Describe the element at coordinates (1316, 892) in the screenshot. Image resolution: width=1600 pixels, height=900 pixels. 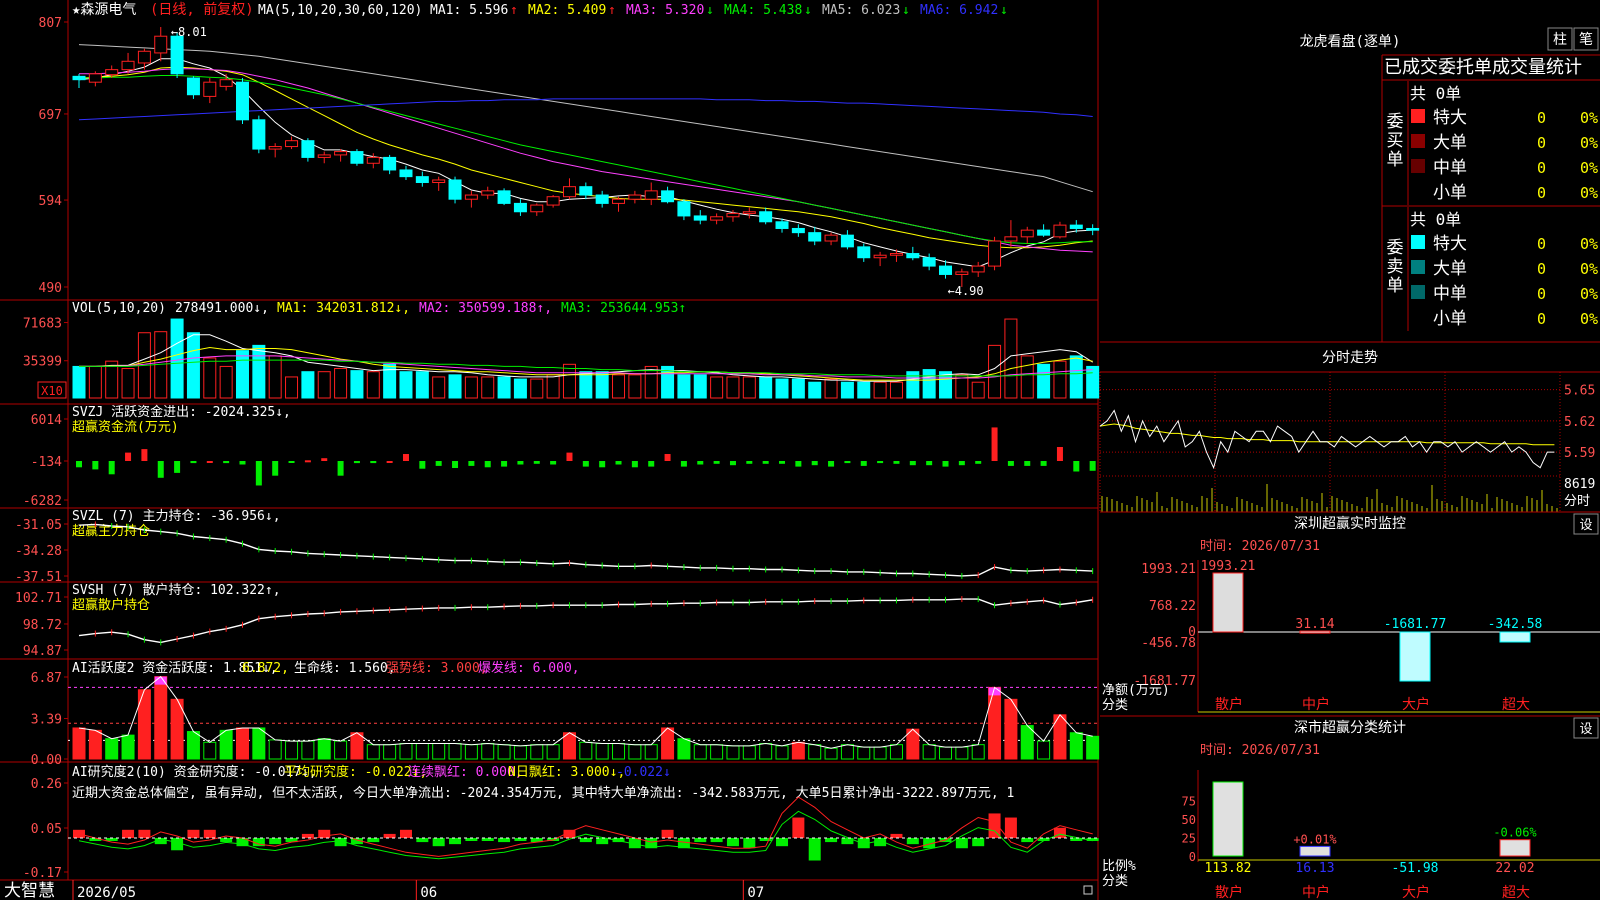
I see `stats-cat-label: 中户` at that location.